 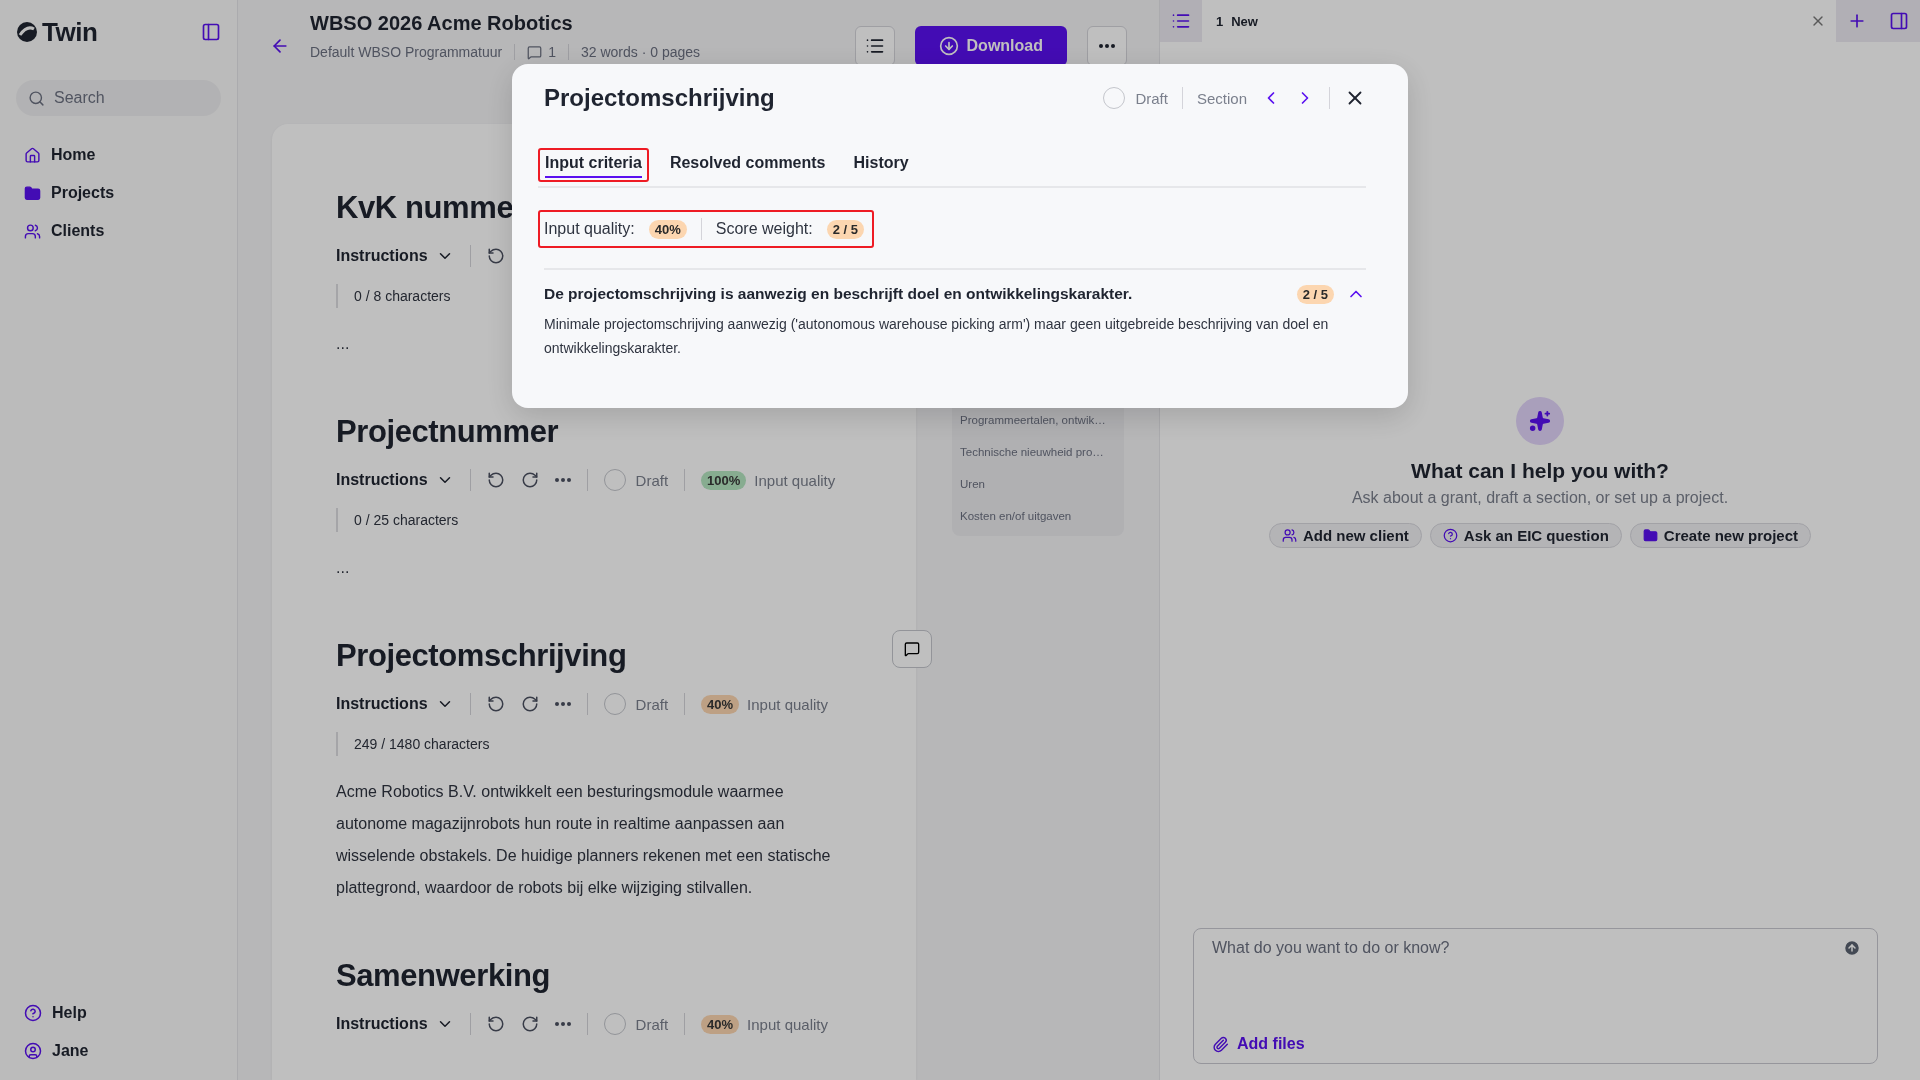 What do you see at coordinates (118, 193) in the screenshot?
I see `nav-item: Projects` at bounding box center [118, 193].